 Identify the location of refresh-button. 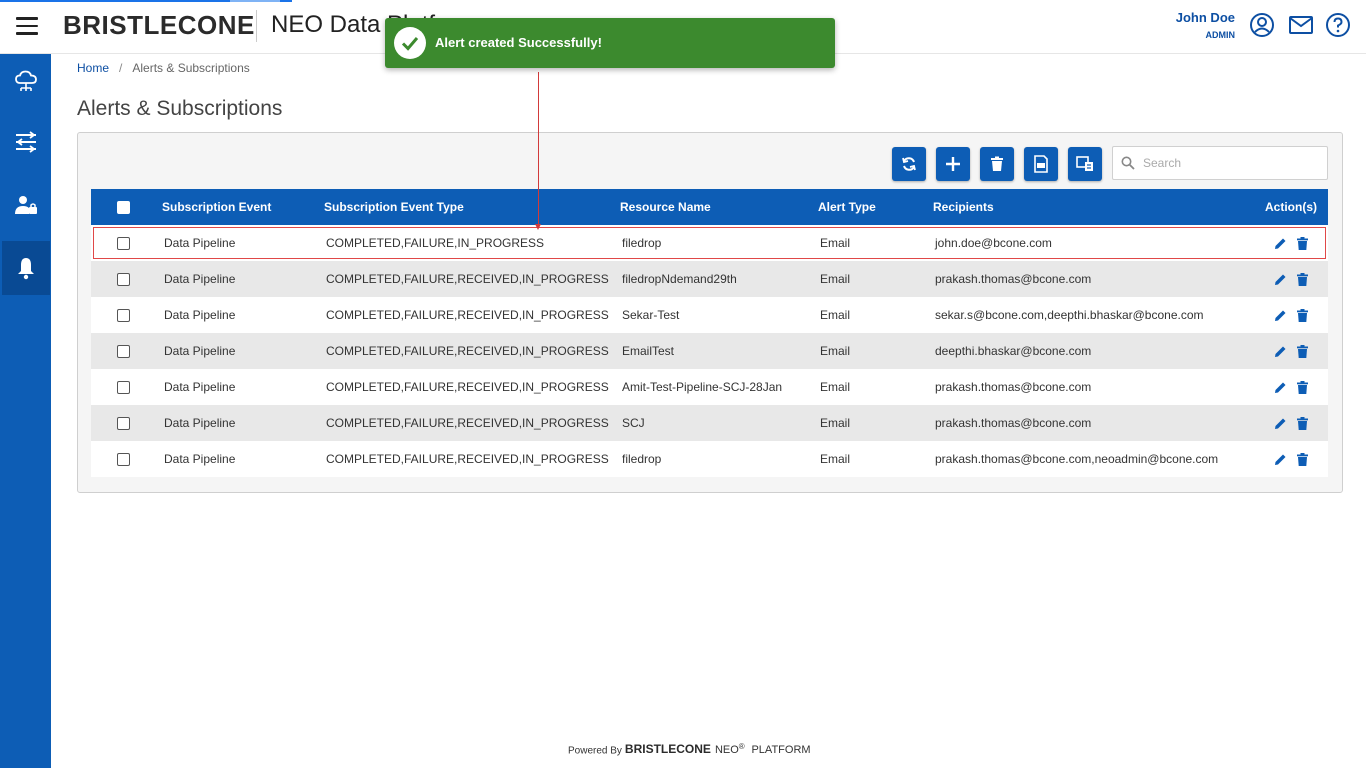
(909, 164).